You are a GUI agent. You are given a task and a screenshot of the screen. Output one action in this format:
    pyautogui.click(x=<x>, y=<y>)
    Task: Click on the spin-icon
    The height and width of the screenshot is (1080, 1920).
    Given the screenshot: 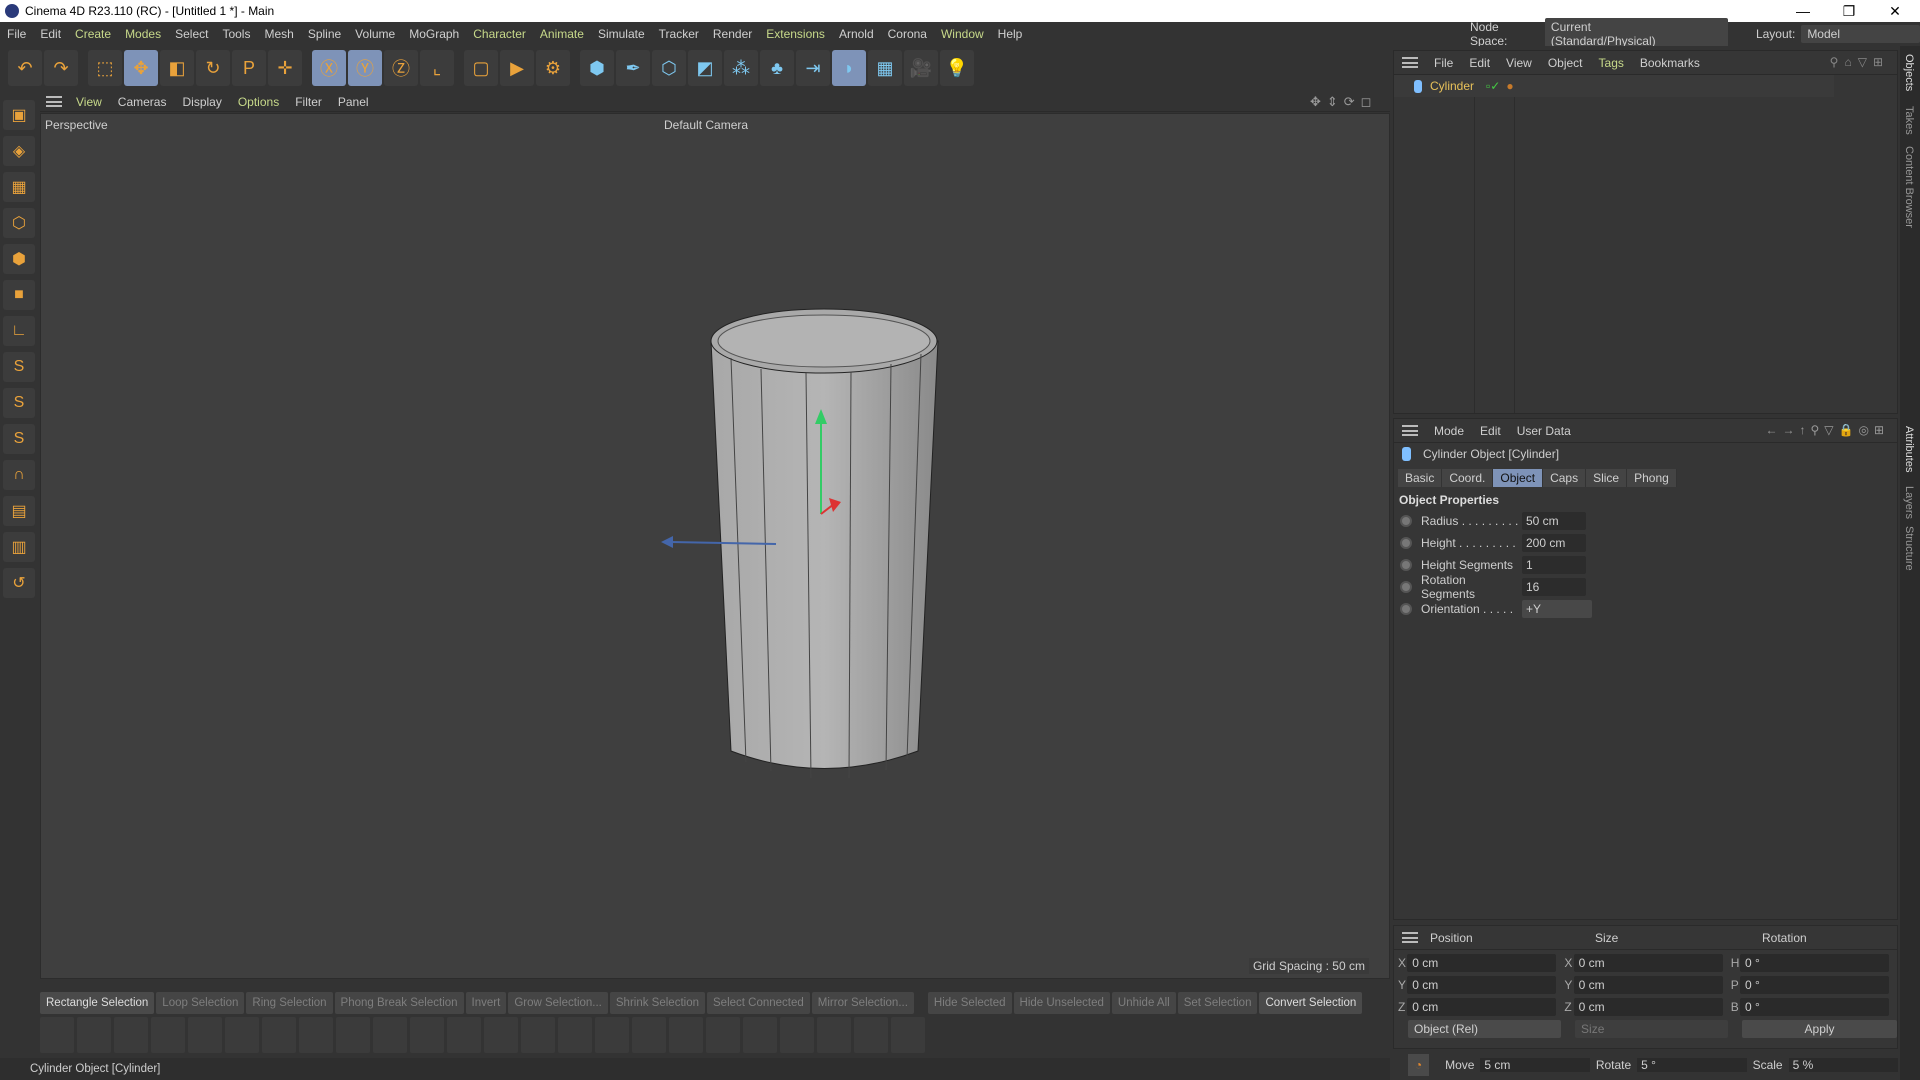 What is the action you would take?
    pyautogui.click(x=908, y=1035)
    